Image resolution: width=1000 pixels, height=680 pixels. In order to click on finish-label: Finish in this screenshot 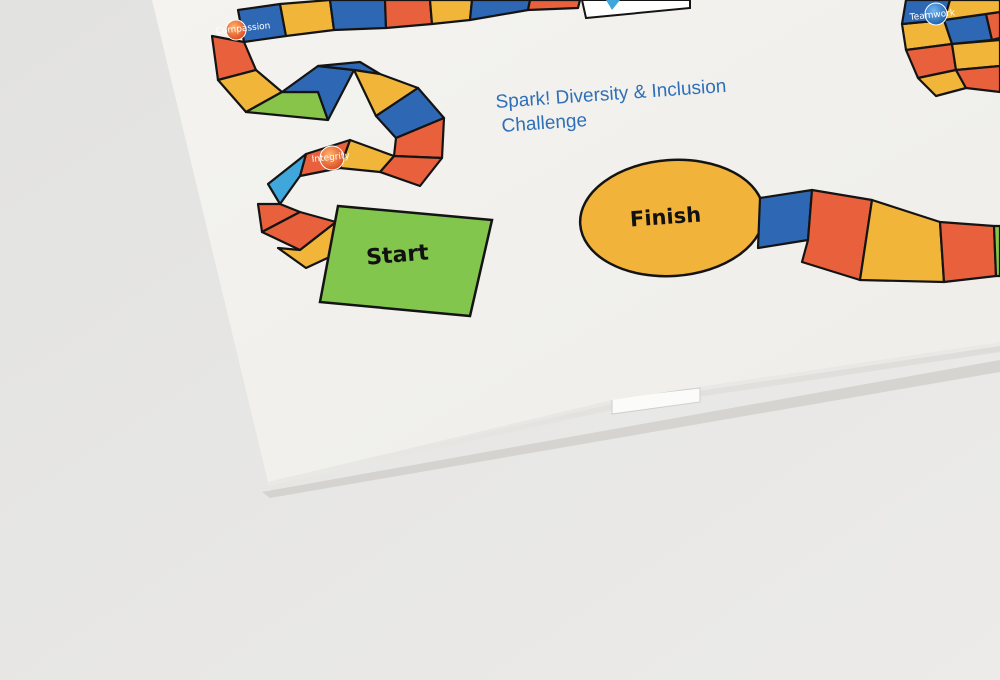, I will do `click(665, 217)`.